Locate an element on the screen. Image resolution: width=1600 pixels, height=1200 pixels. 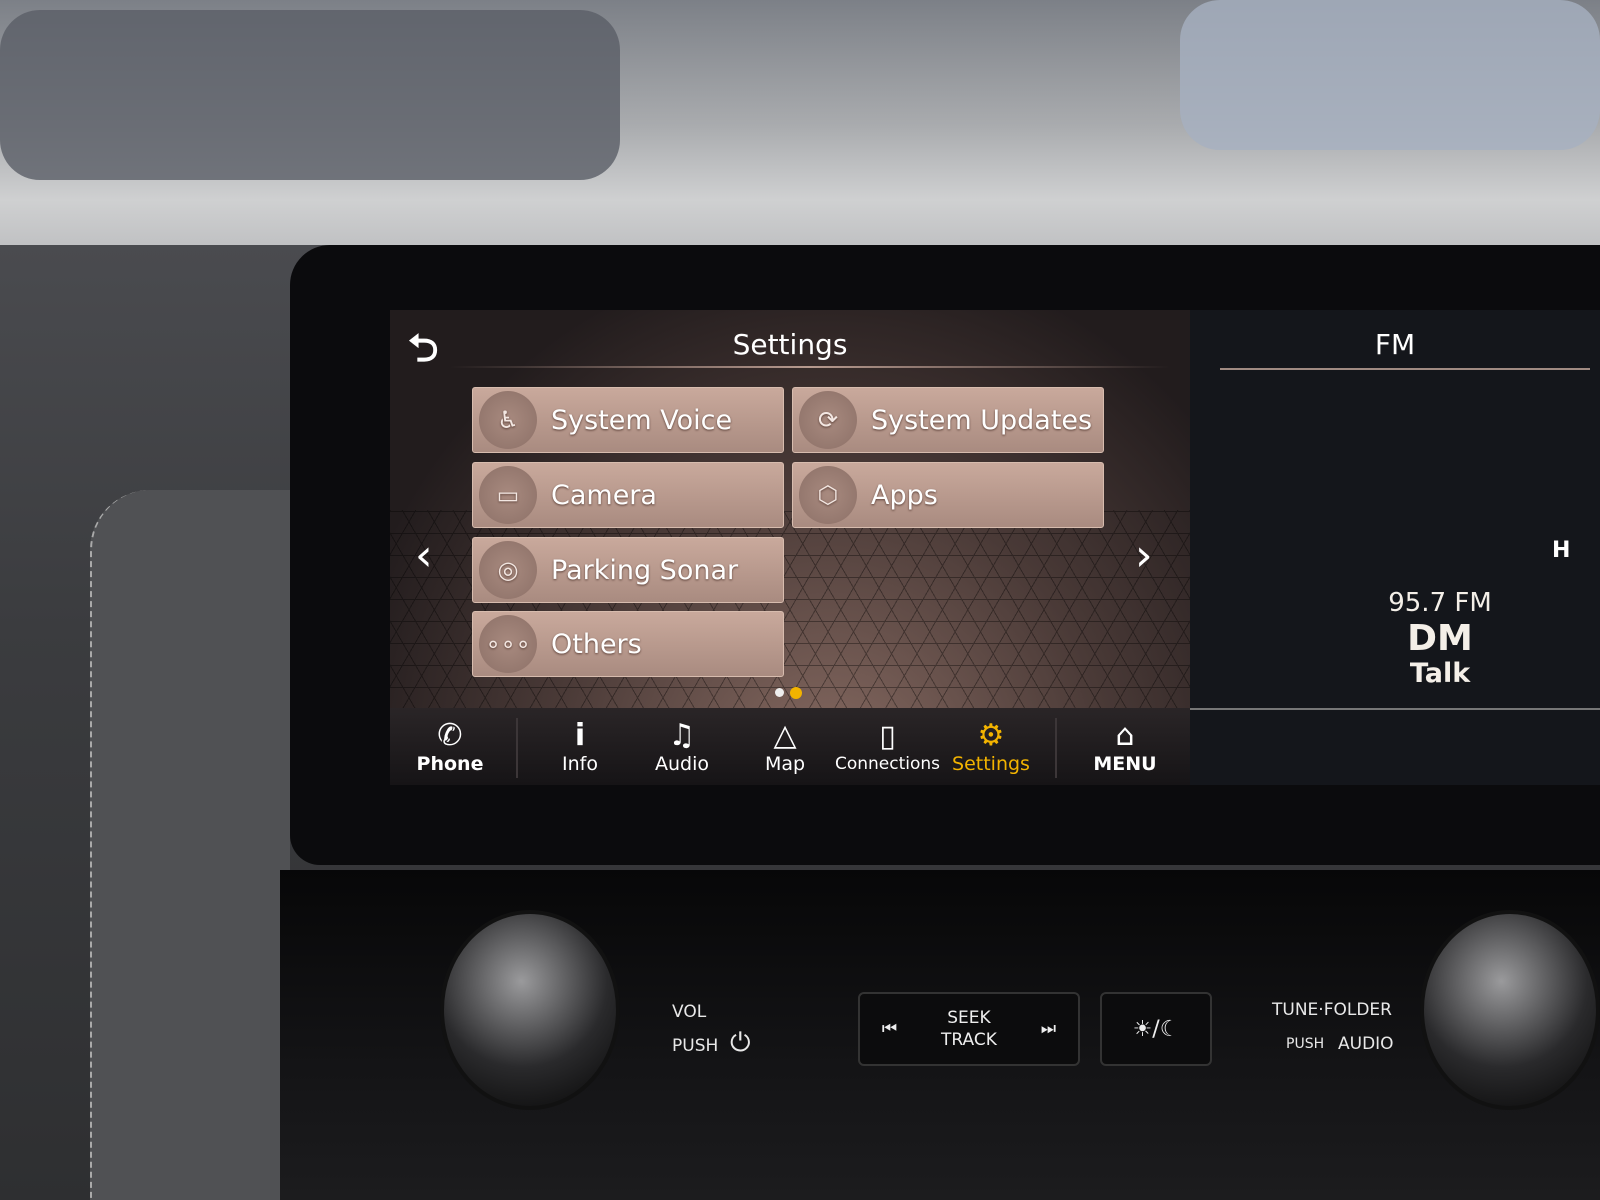
phone-icon: ✆ is located at coordinates (450, 735).